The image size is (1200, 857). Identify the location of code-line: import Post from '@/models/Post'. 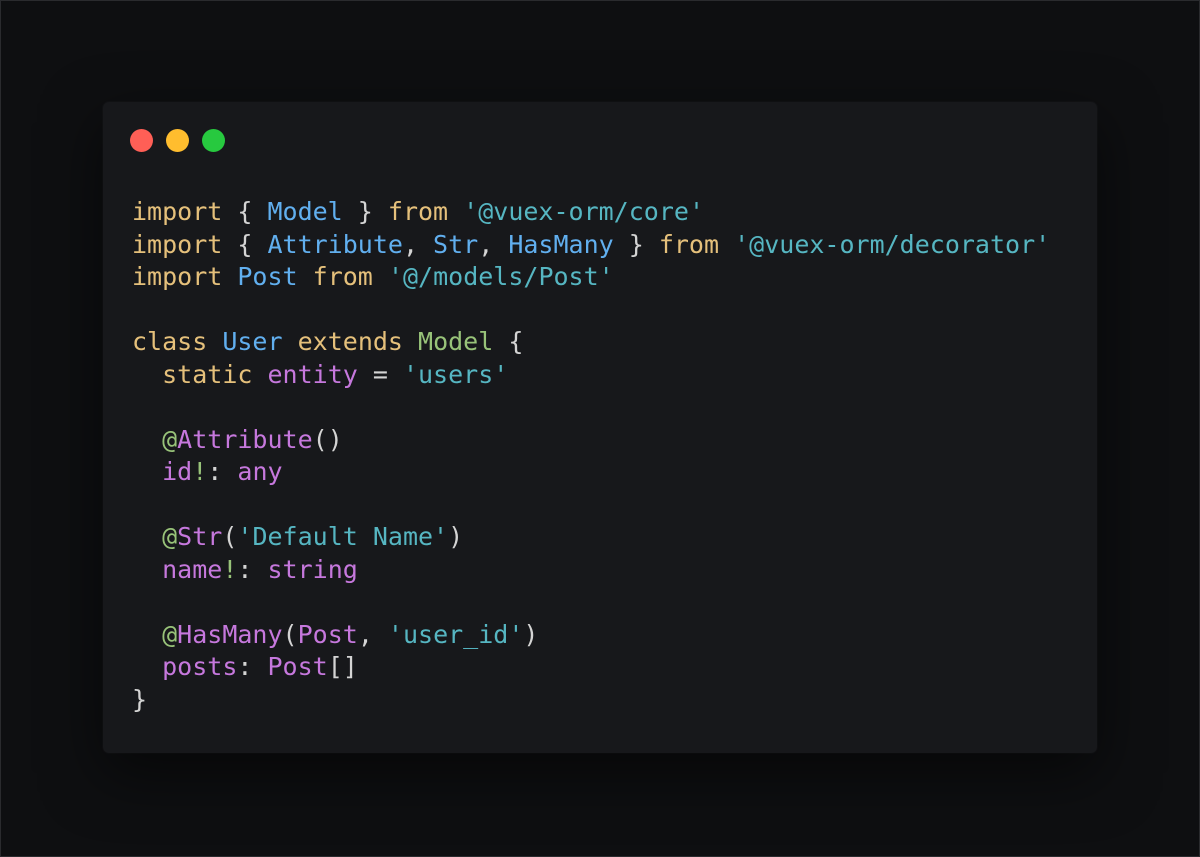
(591, 277).